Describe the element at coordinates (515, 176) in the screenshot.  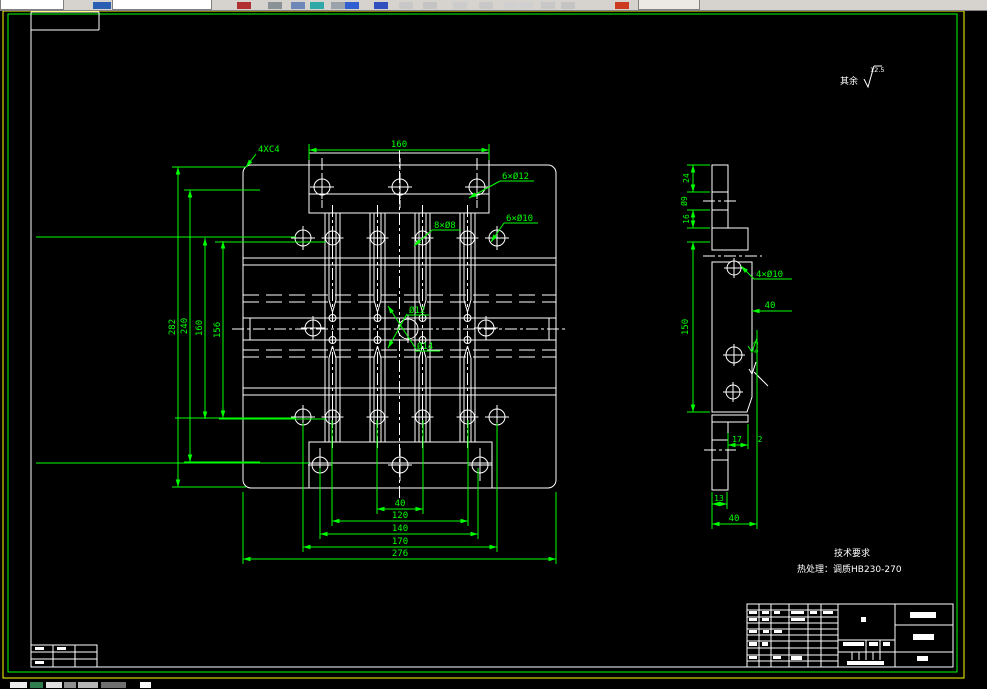
I see `label-6xd12: 6×Ø12` at that location.